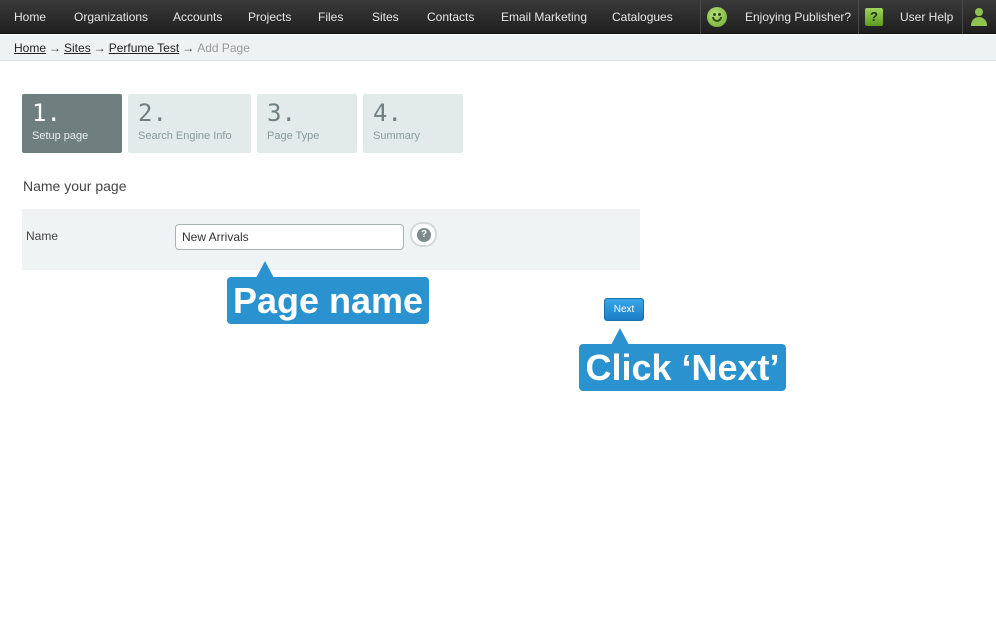  What do you see at coordinates (330, 17) in the screenshot?
I see `nav-item-files: Files` at bounding box center [330, 17].